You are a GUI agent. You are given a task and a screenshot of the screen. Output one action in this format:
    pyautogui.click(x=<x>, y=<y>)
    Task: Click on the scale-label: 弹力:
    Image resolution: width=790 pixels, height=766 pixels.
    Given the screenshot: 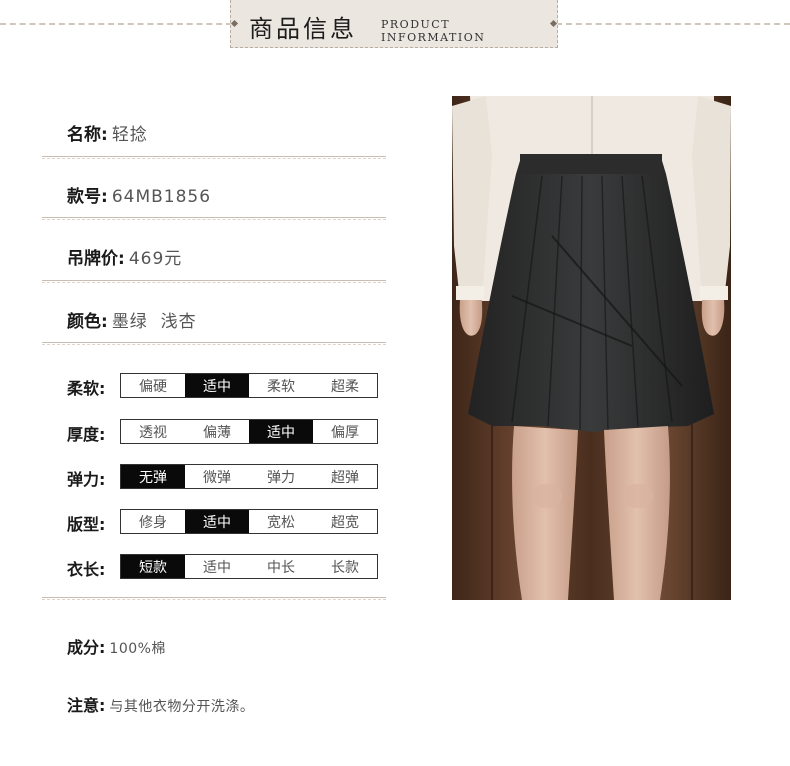 What is the action you would take?
    pyautogui.click(x=86, y=479)
    